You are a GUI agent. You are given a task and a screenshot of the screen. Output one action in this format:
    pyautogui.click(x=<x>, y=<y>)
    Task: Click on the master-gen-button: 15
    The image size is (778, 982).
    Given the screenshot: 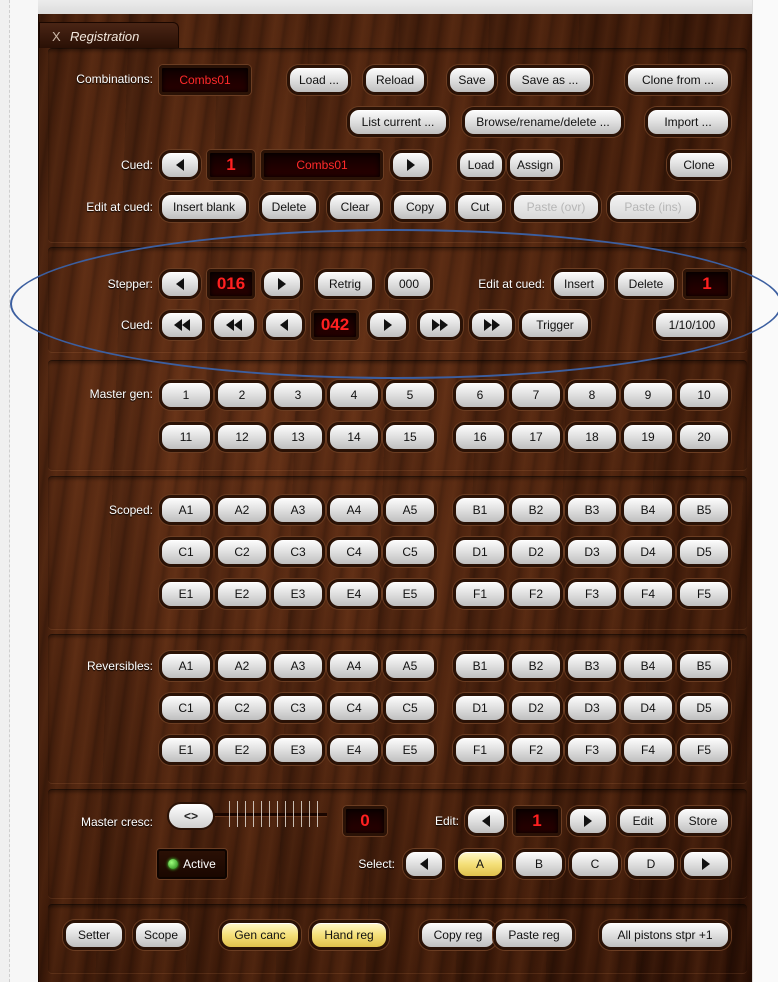 What is the action you would take?
    pyautogui.click(x=410, y=437)
    